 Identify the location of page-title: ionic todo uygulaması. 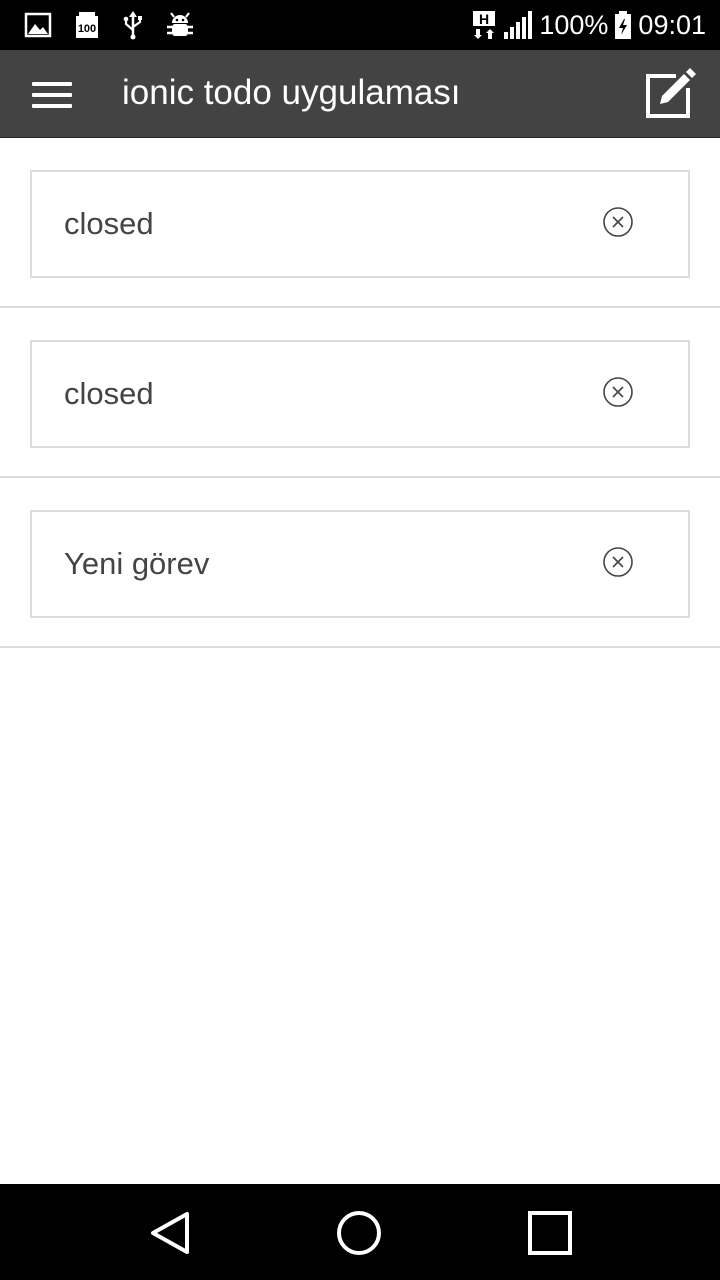
(291, 92).